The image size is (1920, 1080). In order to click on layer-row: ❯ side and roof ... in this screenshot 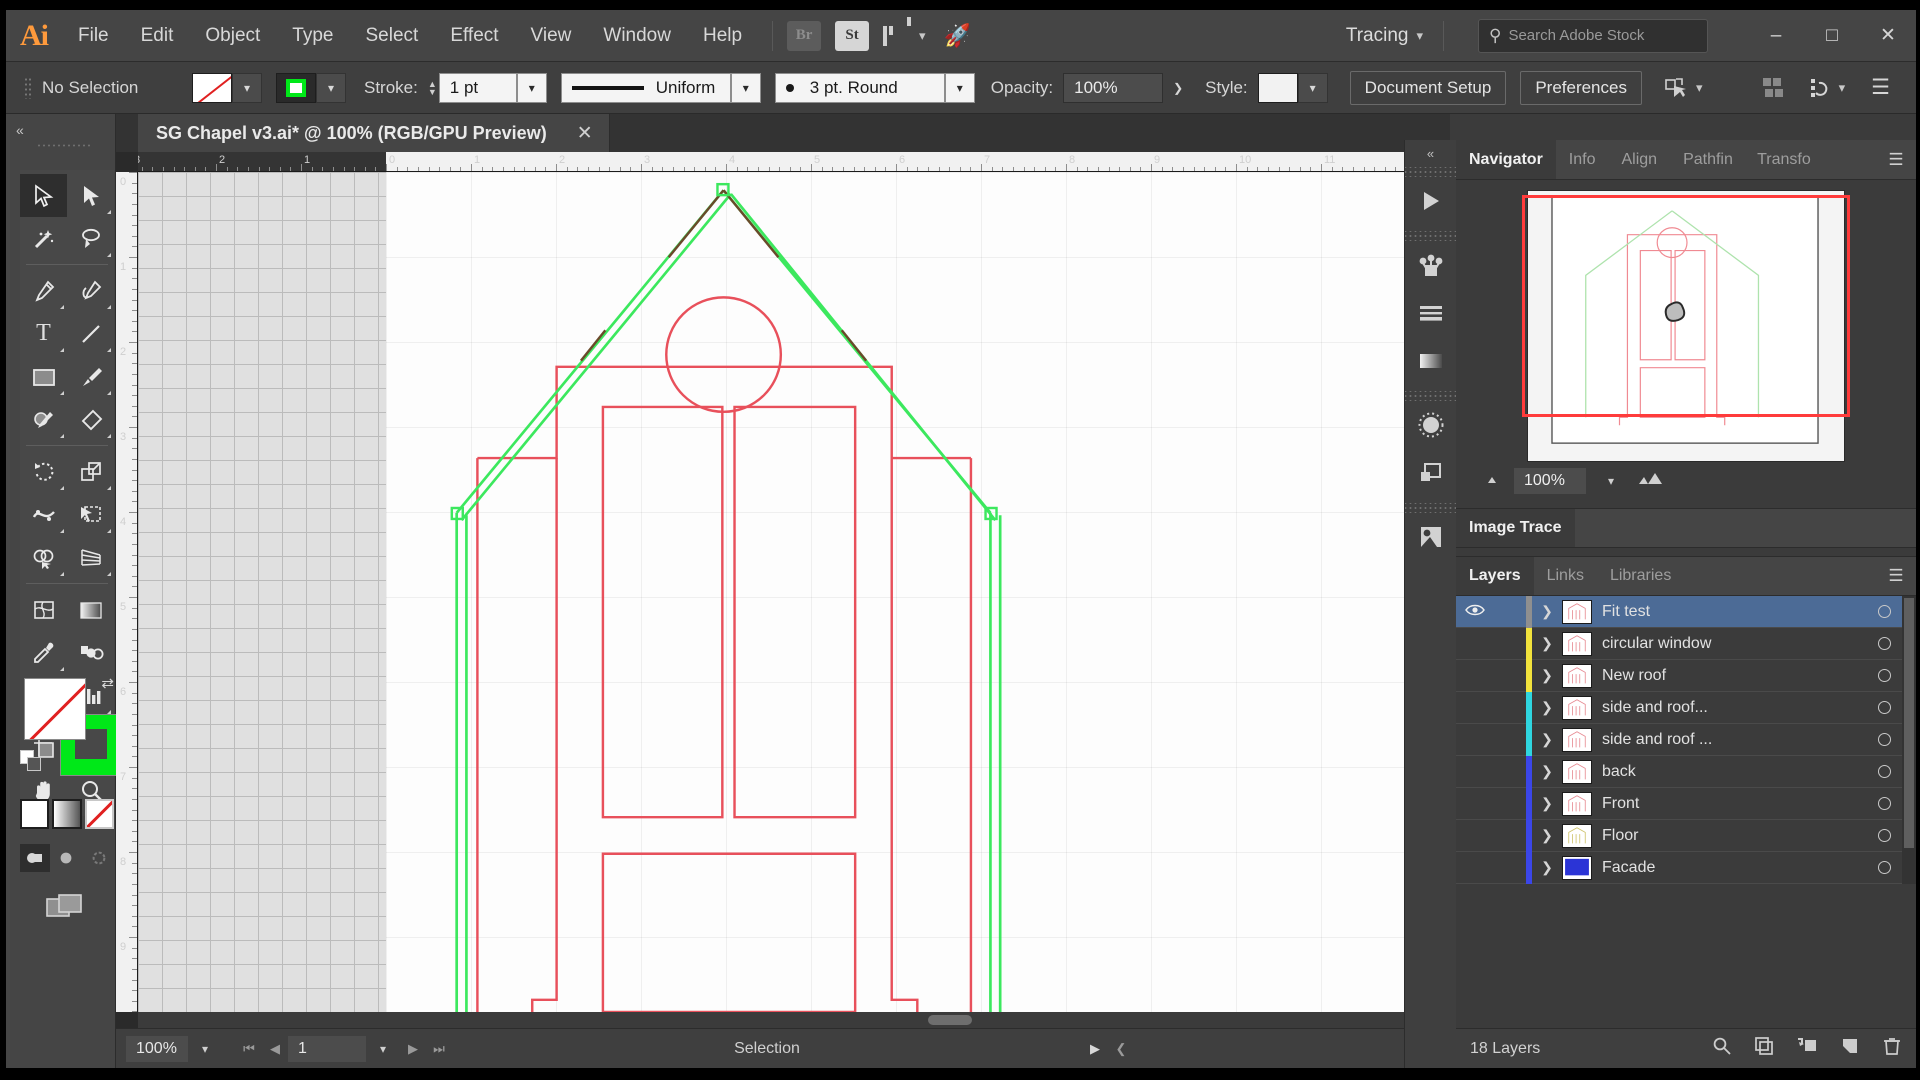, I will do `click(1686, 739)`.